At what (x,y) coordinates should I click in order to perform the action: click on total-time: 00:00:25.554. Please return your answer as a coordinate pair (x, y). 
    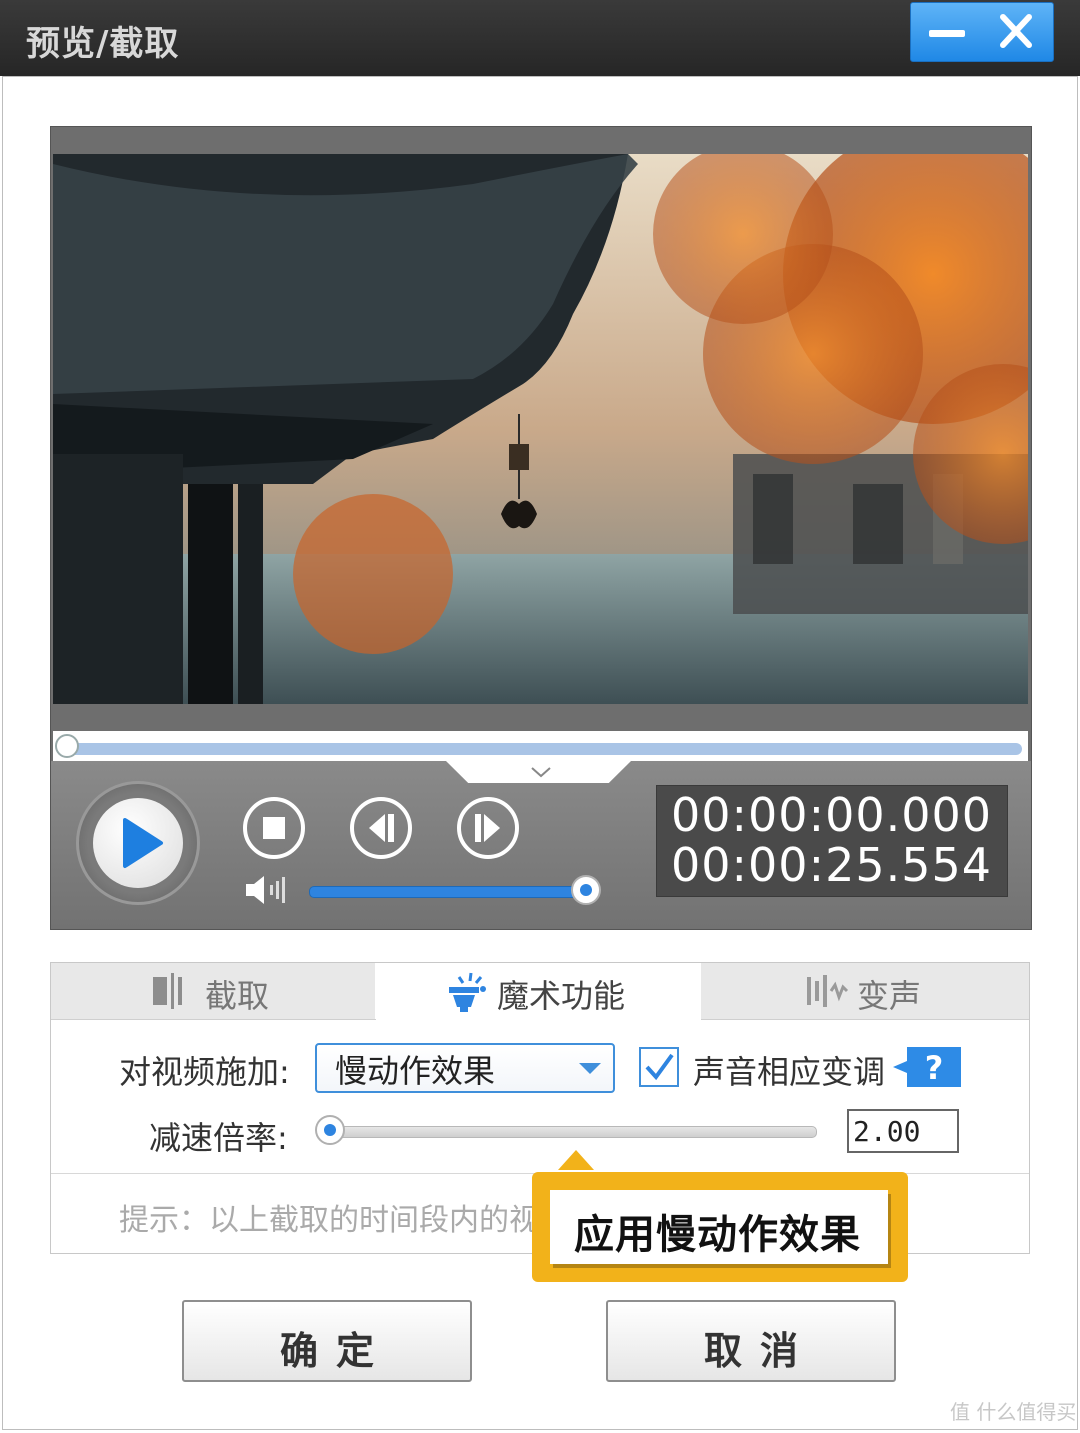
    Looking at the image, I should click on (832, 865).